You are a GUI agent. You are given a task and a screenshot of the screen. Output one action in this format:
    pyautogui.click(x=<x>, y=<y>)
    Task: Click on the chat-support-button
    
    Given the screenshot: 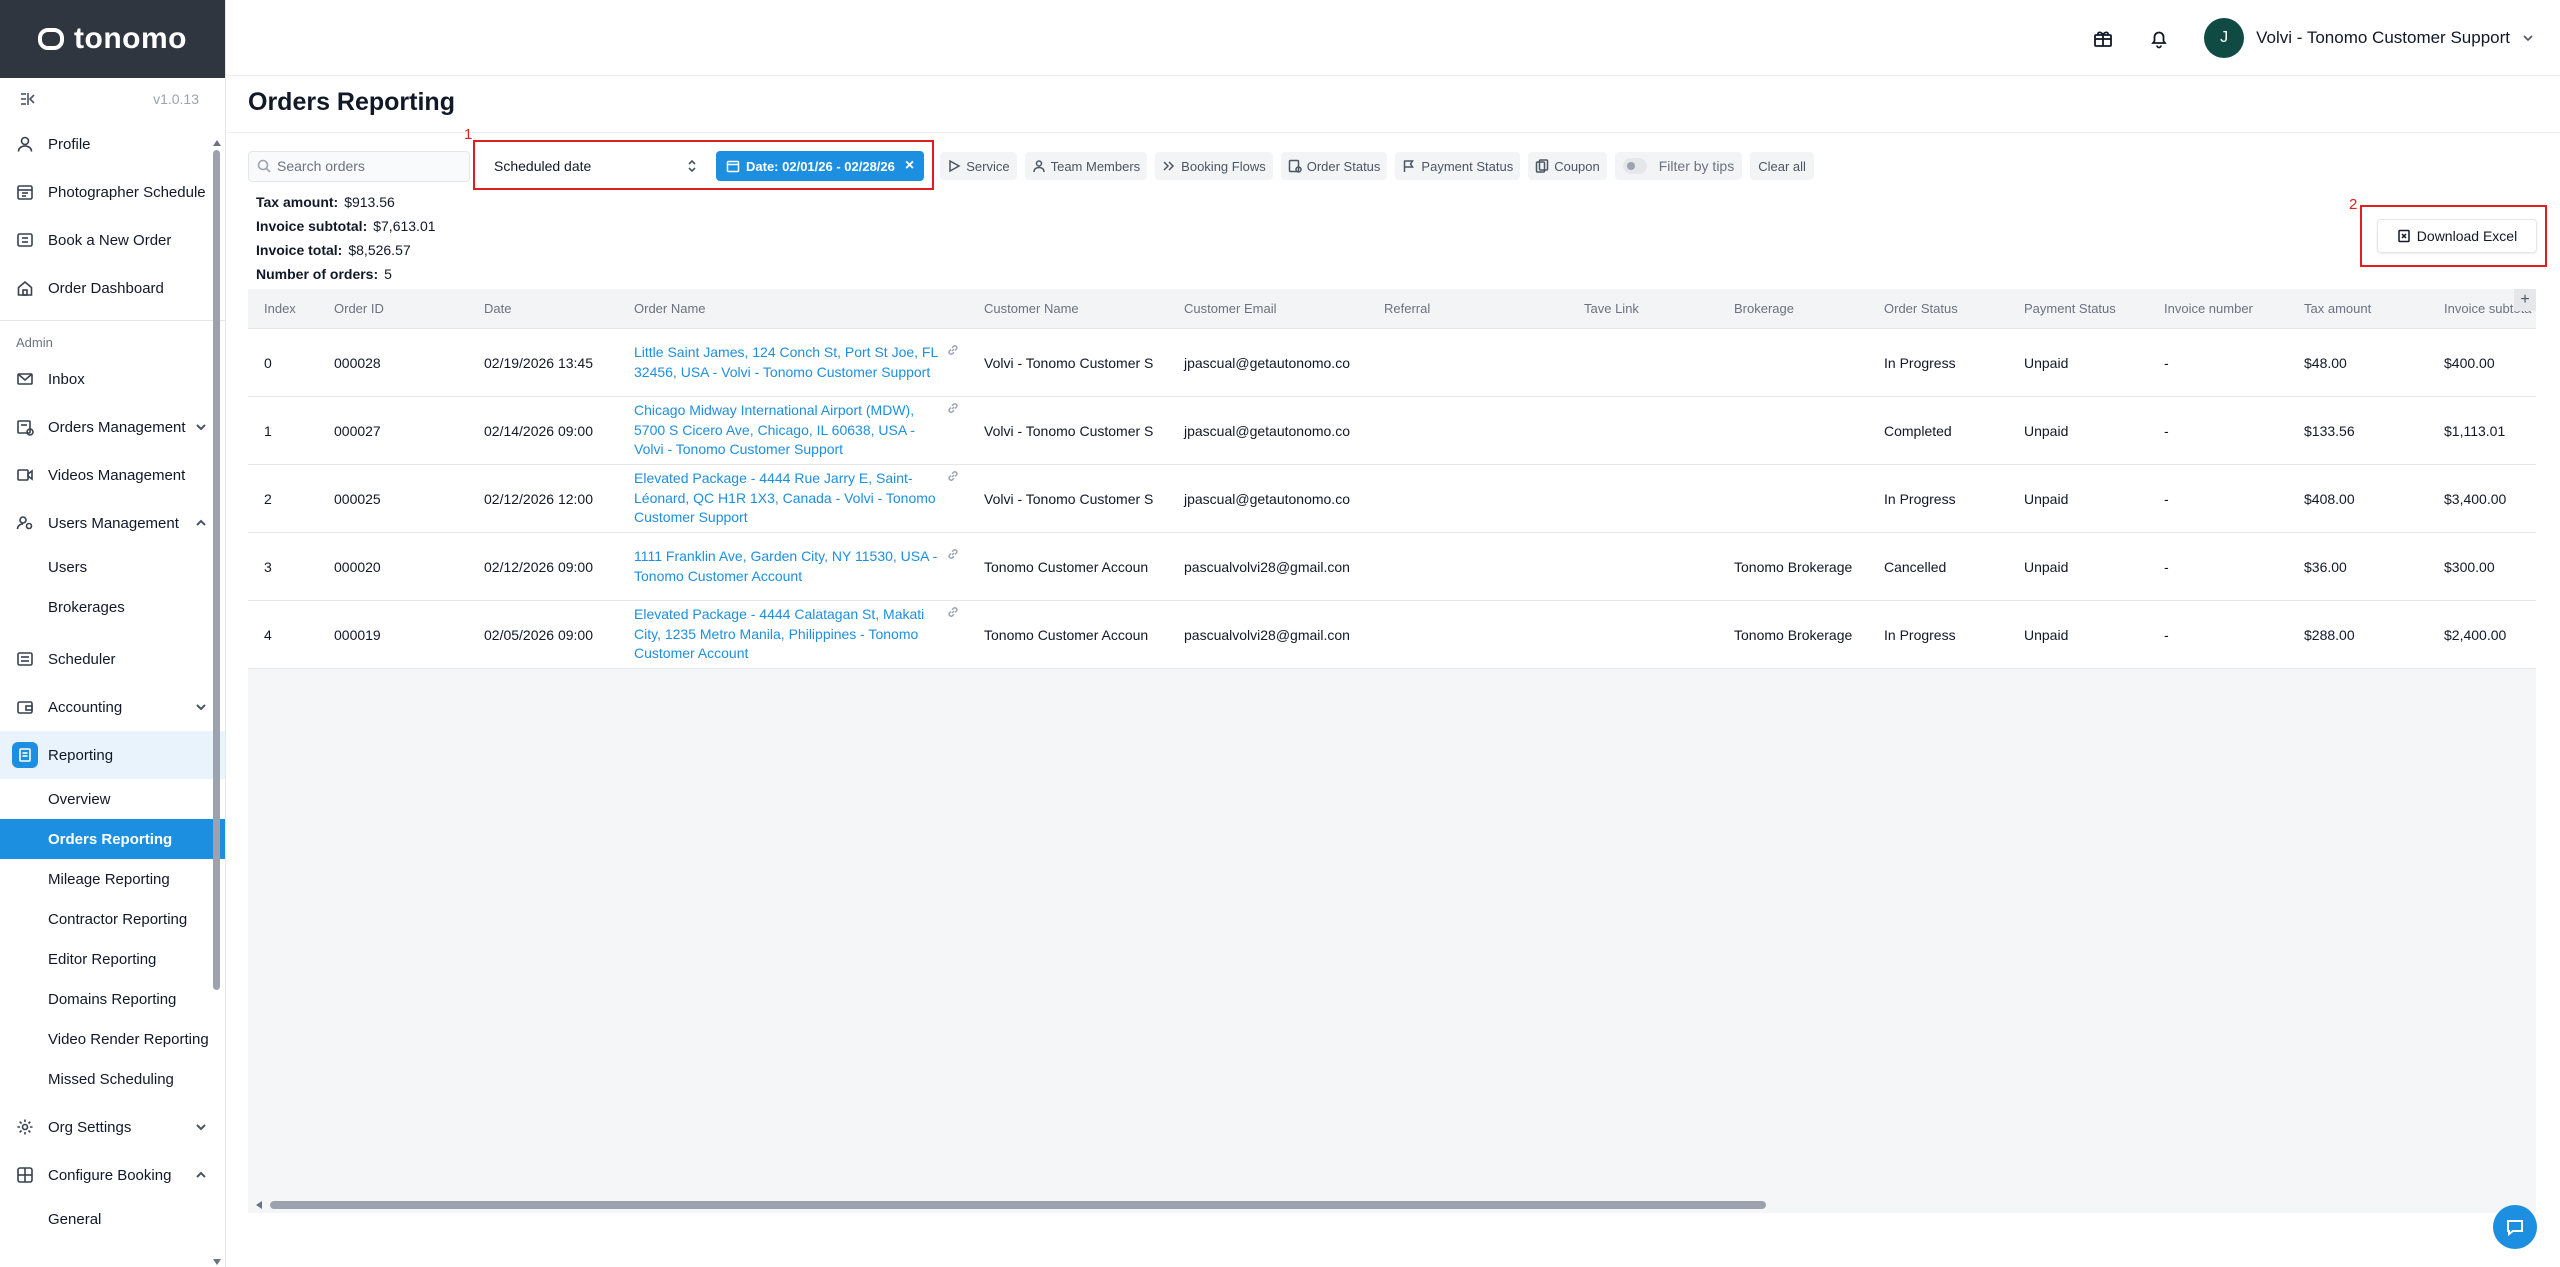 What is the action you would take?
    pyautogui.click(x=2515, y=1227)
    